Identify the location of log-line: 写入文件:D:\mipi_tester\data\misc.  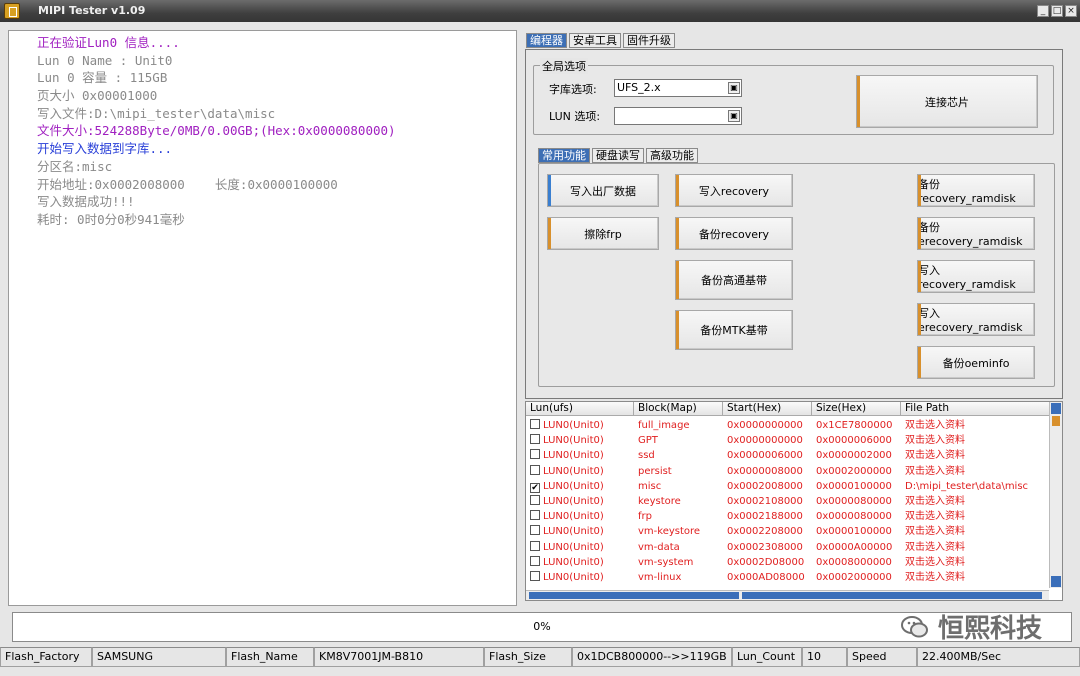
(156, 113).